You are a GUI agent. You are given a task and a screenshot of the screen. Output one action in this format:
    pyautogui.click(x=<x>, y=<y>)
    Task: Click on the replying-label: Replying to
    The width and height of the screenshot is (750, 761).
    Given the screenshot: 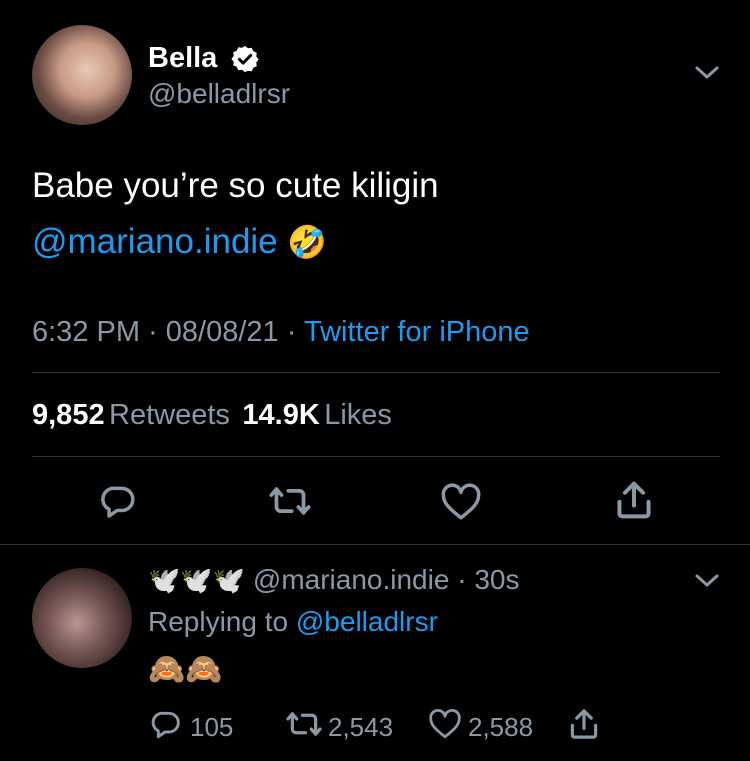 What is the action you would take?
    pyautogui.click(x=218, y=621)
    